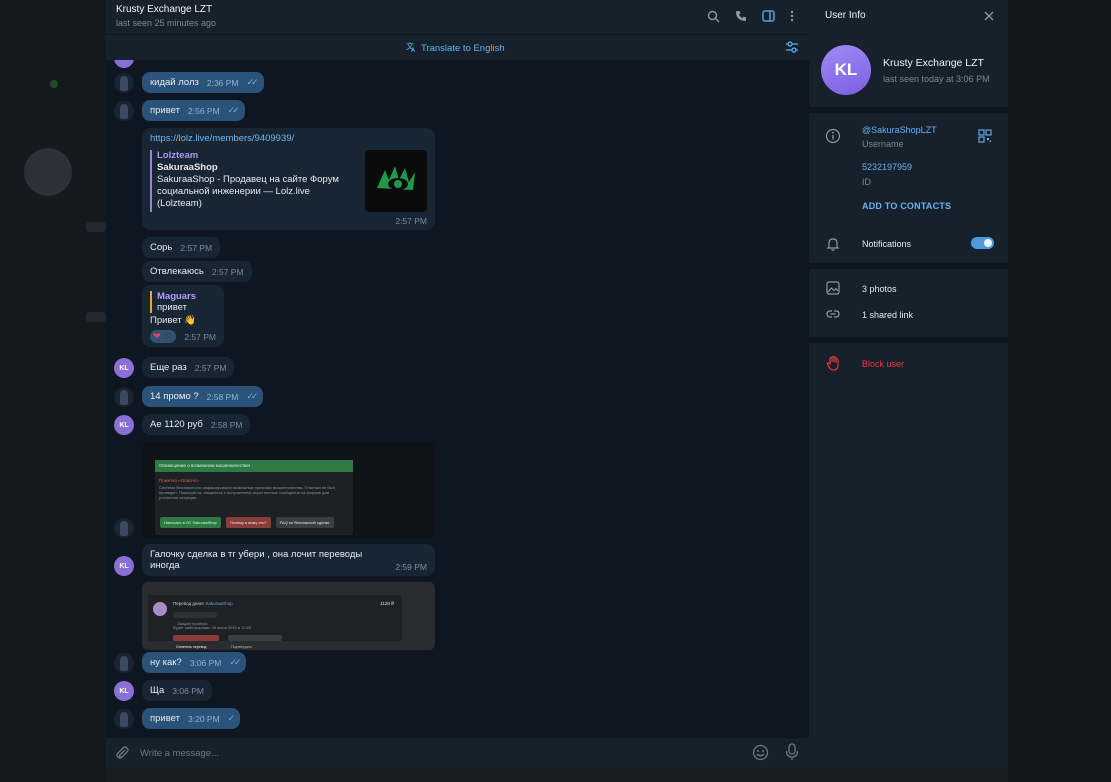 Image resolution: width=1111 pixels, height=782 pixels. Describe the element at coordinates (846, 70) in the screenshot. I see `profile-avatar: KL` at that location.